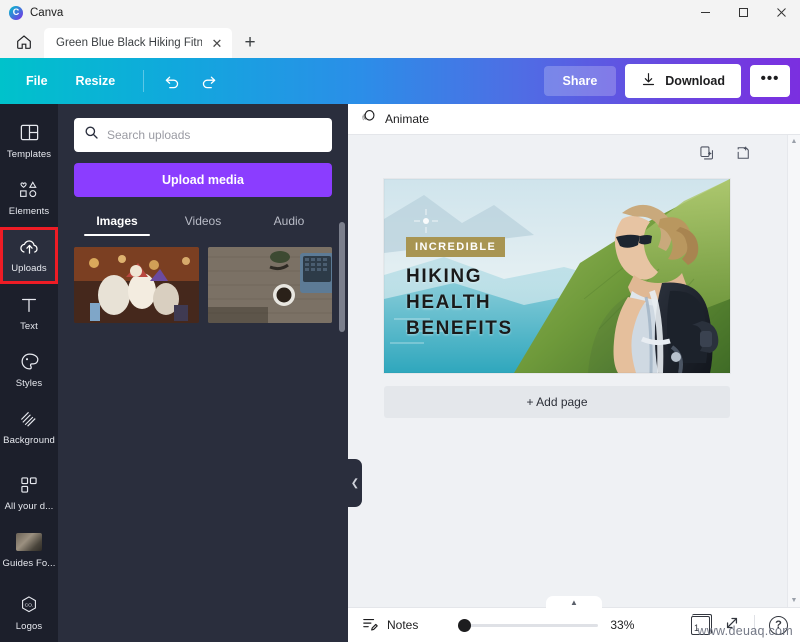 This screenshot has height=642, width=800. Describe the element at coordinates (705, 13) in the screenshot. I see `minimize-button` at that location.